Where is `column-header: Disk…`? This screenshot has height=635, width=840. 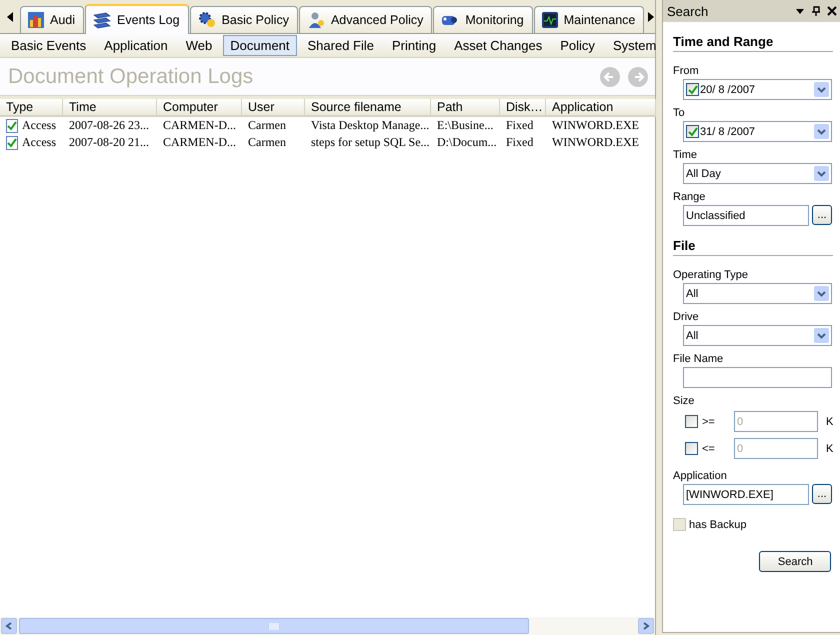 column-header: Disk… is located at coordinates (523, 108).